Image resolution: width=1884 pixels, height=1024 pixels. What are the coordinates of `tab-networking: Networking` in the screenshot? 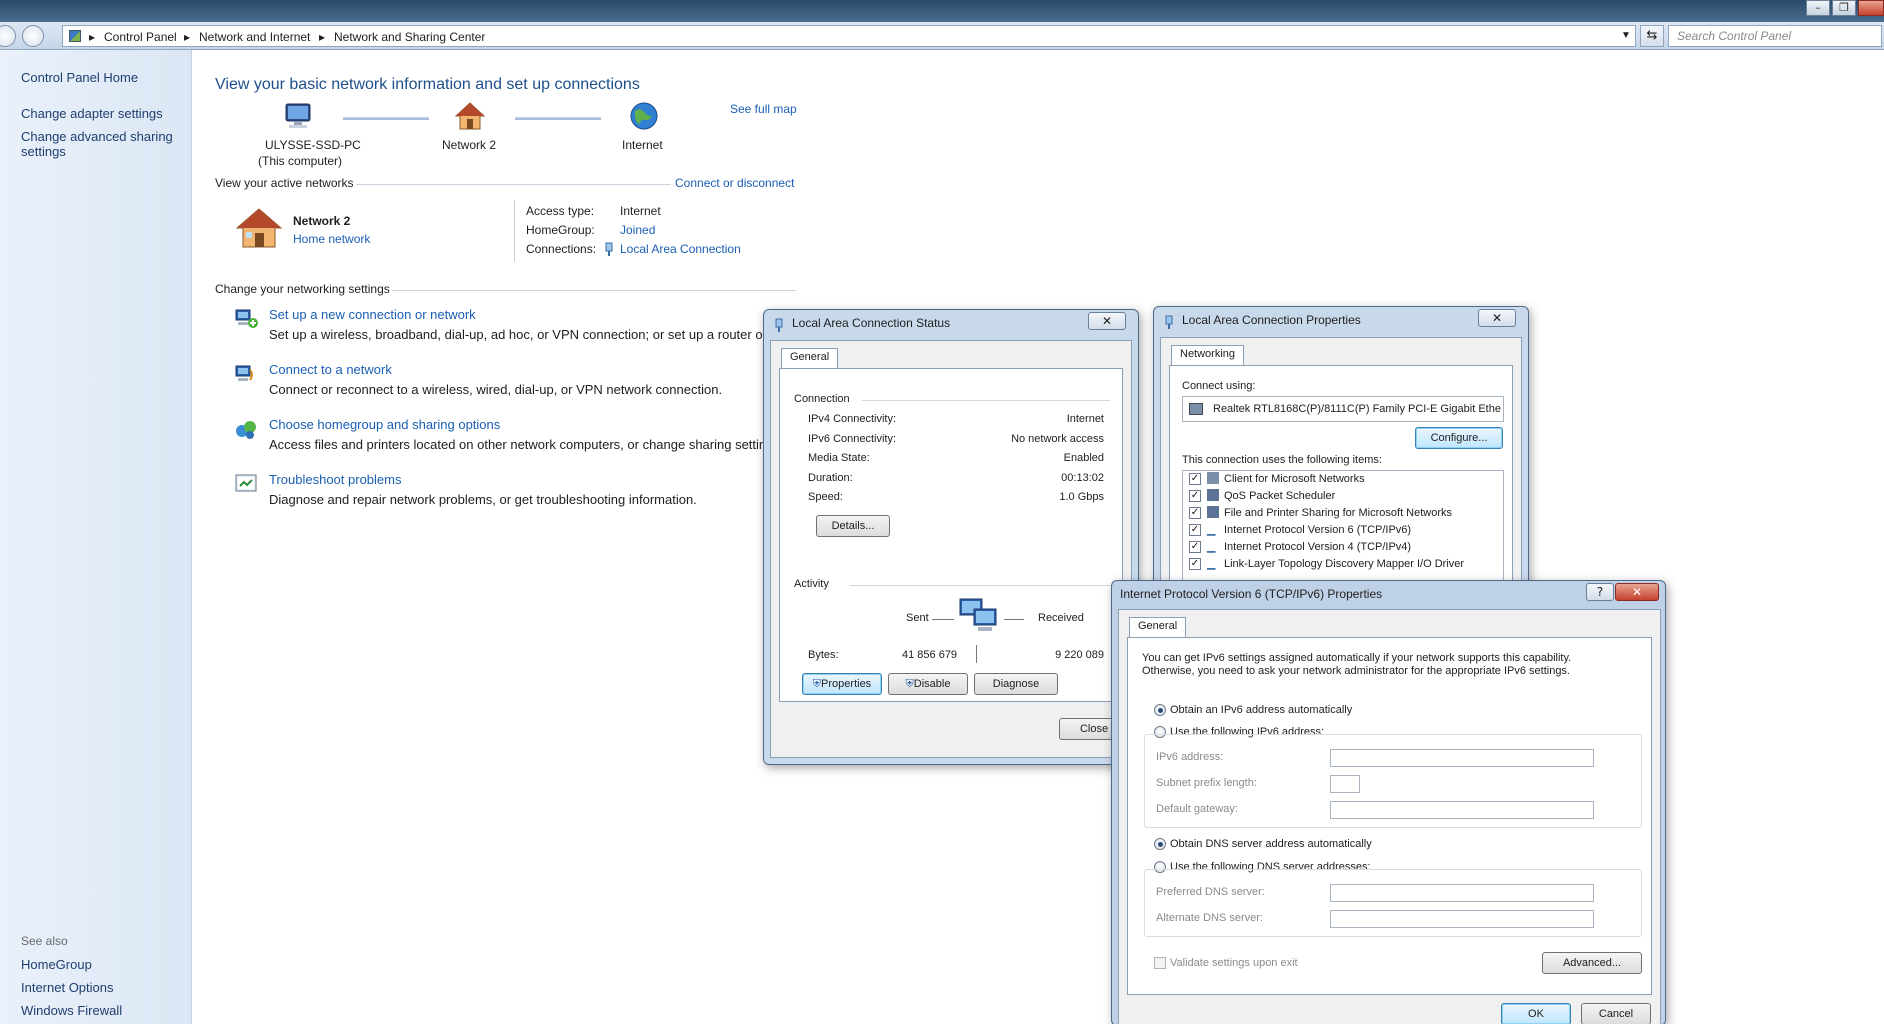 It's located at (1208, 355).